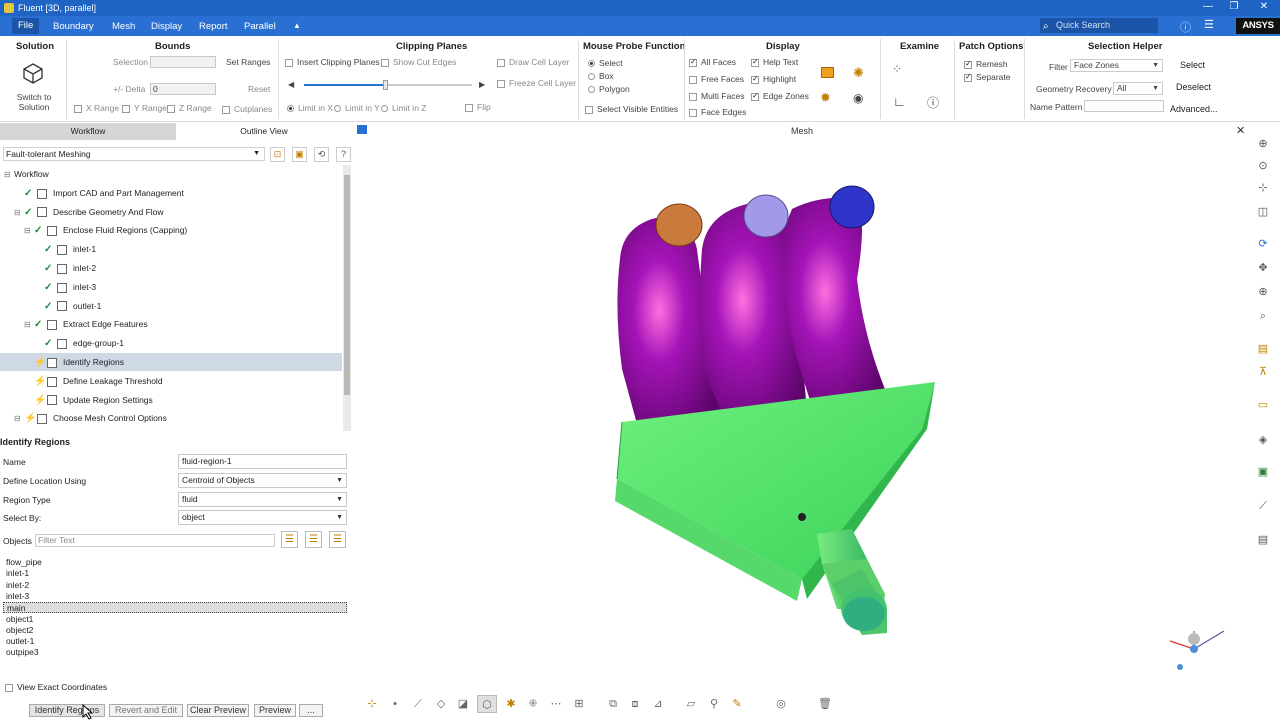 This screenshot has width=1280, height=720. What do you see at coordinates (313, 539) in the screenshot?
I see `select-all-icon: ☰` at bounding box center [313, 539].